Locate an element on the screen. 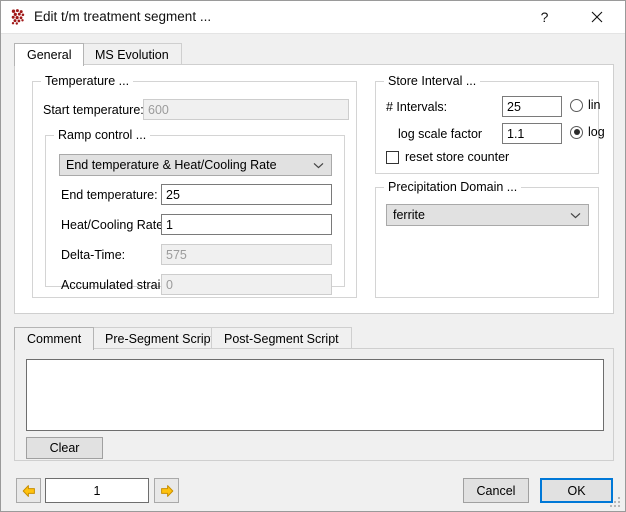 The height and width of the screenshot is (512, 626). end-temperature-input is located at coordinates (246, 194).